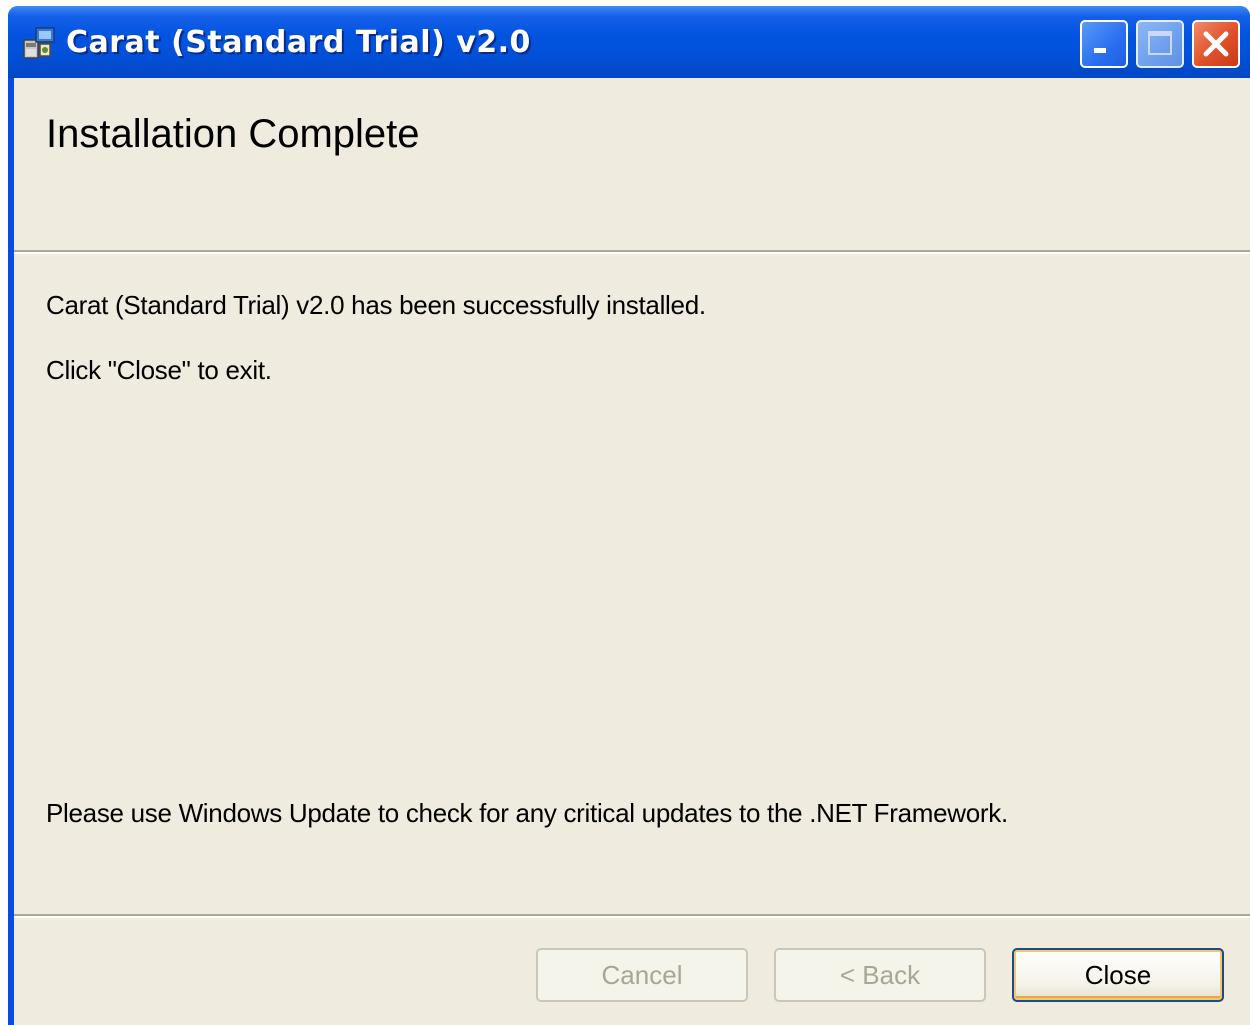 This screenshot has height=1025, width=1250. I want to click on header-divider, so click(632, 252).